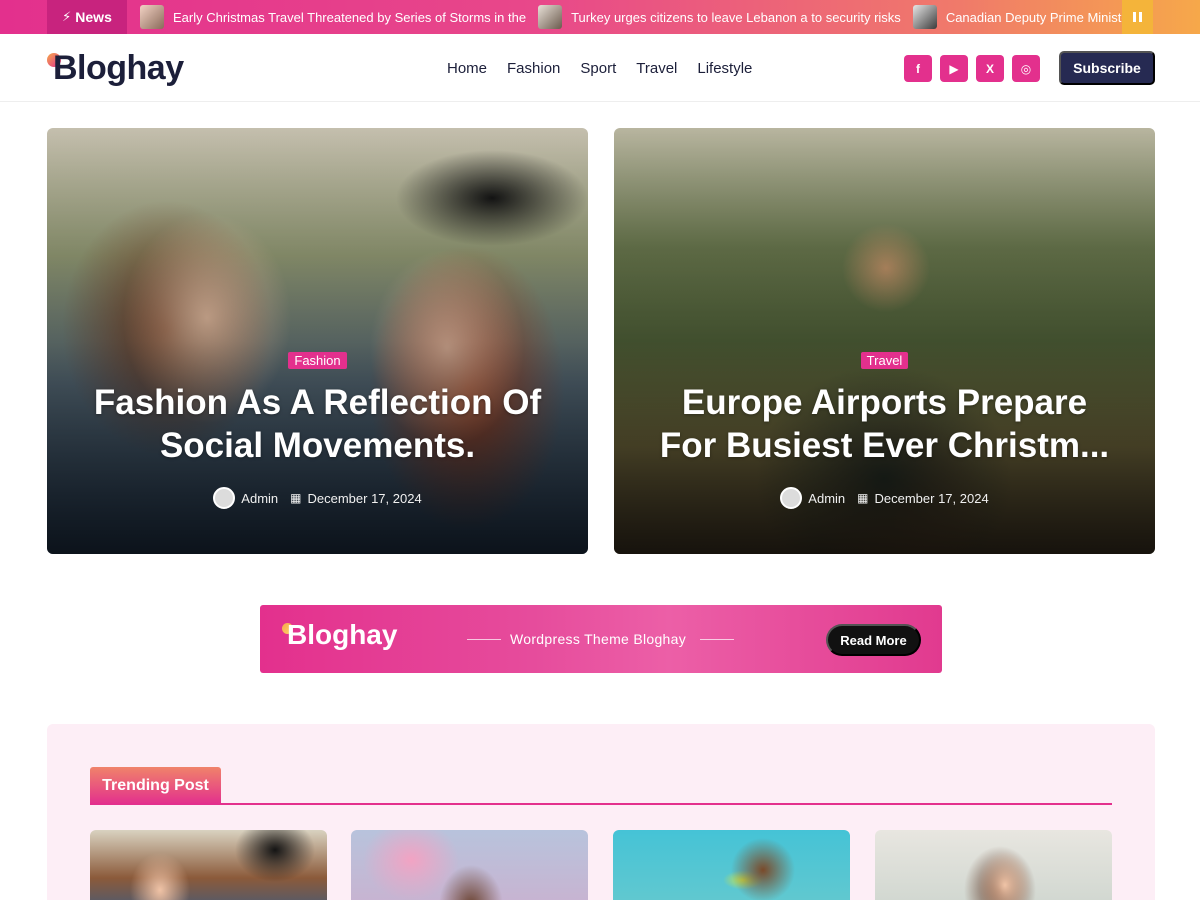 This screenshot has height=900, width=1200. What do you see at coordinates (990, 68) in the screenshot?
I see `x-icon: X` at bounding box center [990, 68].